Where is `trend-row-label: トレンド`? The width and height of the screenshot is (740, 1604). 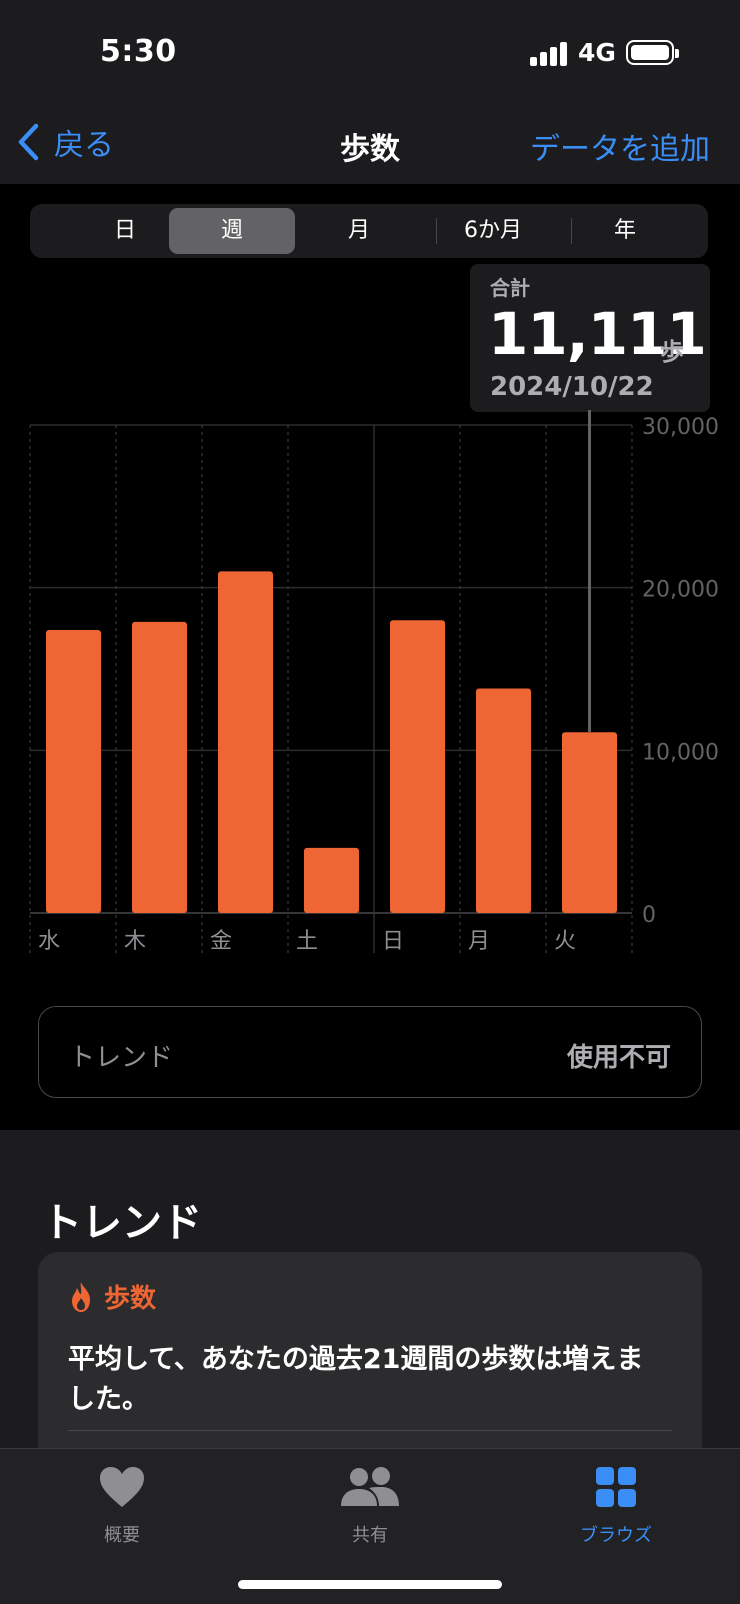 trend-row-label: トレンド is located at coordinates (121, 1058).